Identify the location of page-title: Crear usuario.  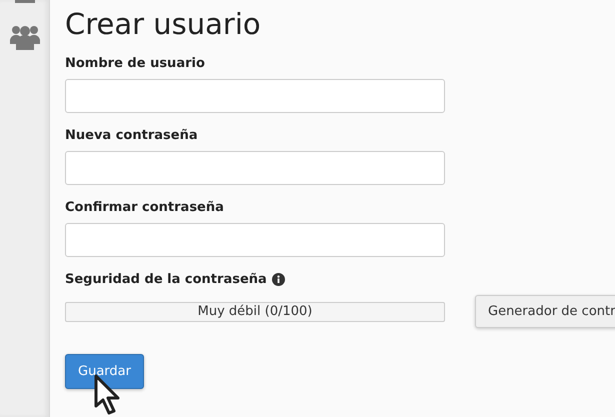
(163, 24).